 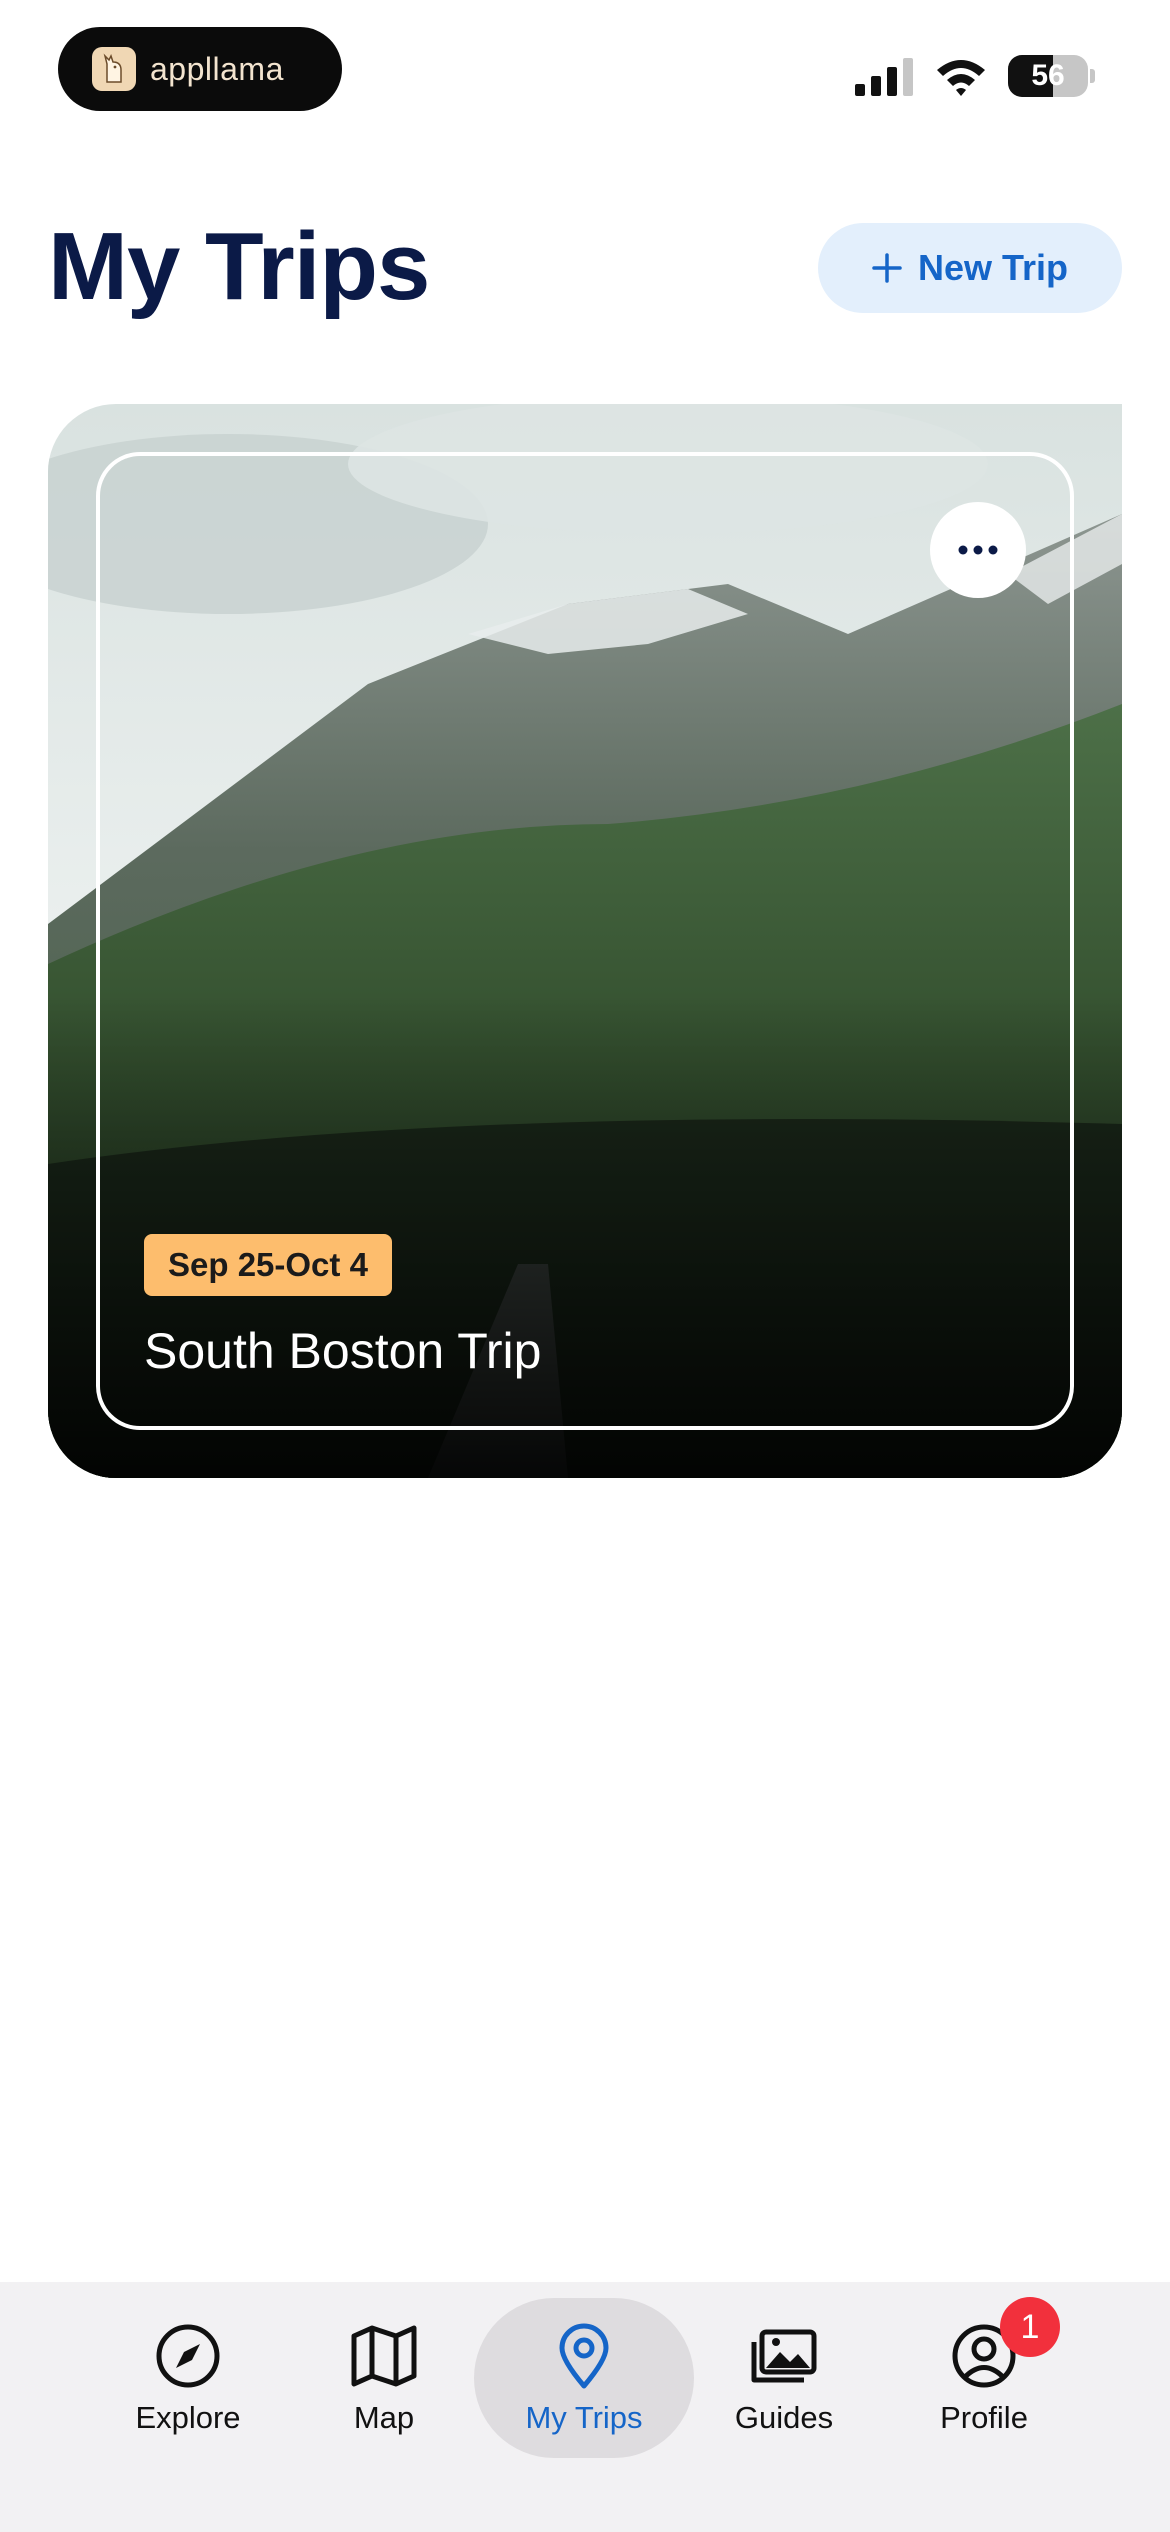 I want to click on location-pin-icon, so click(x=584, y=2356).